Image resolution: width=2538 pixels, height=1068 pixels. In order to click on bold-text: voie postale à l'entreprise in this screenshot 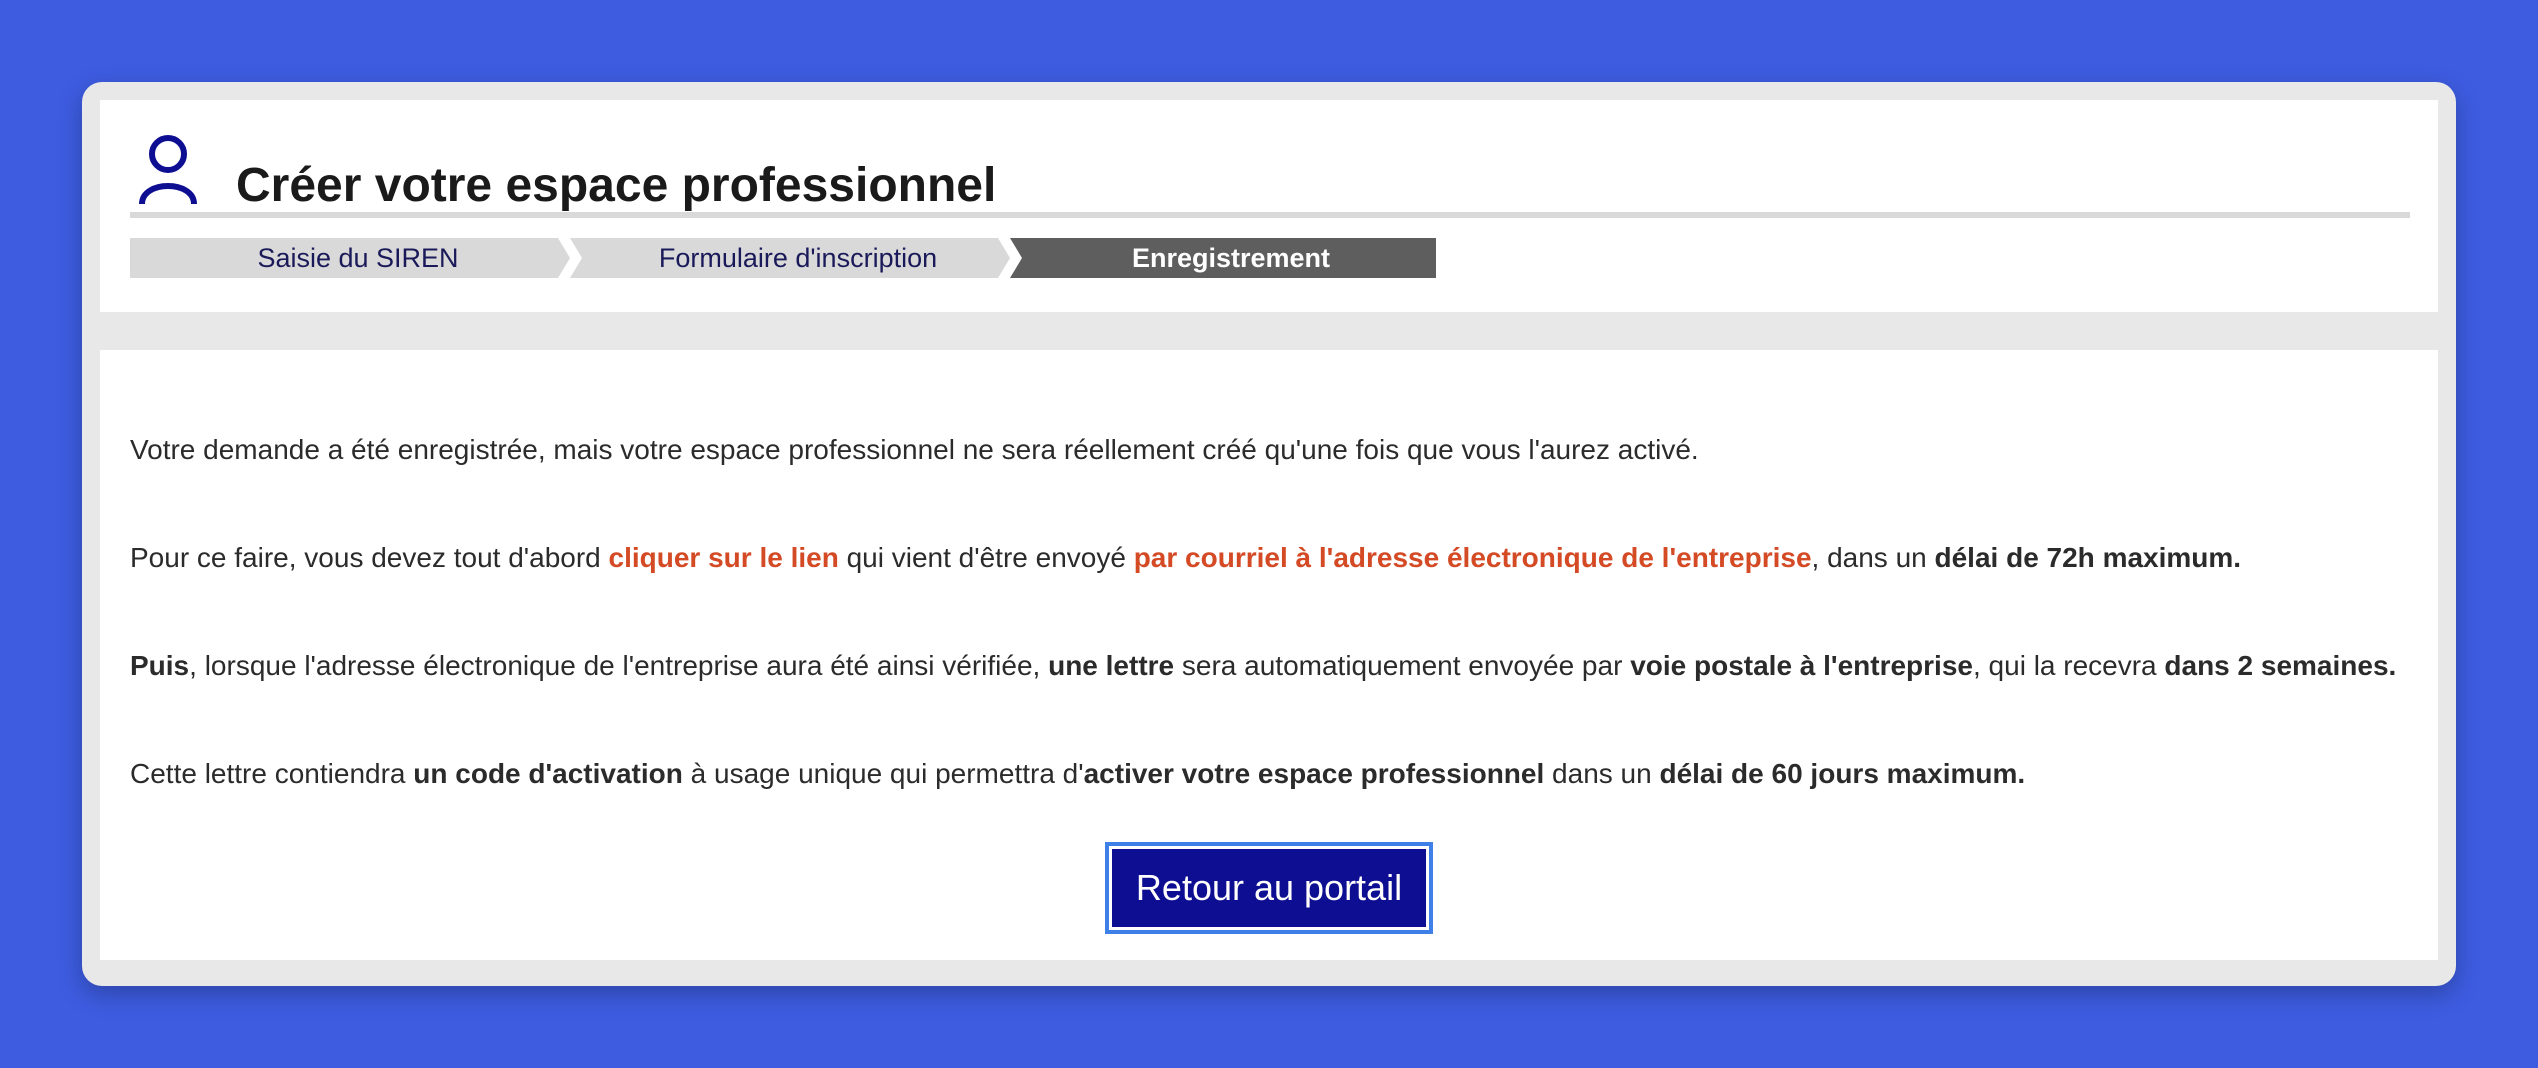, I will do `click(1801, 665)`.